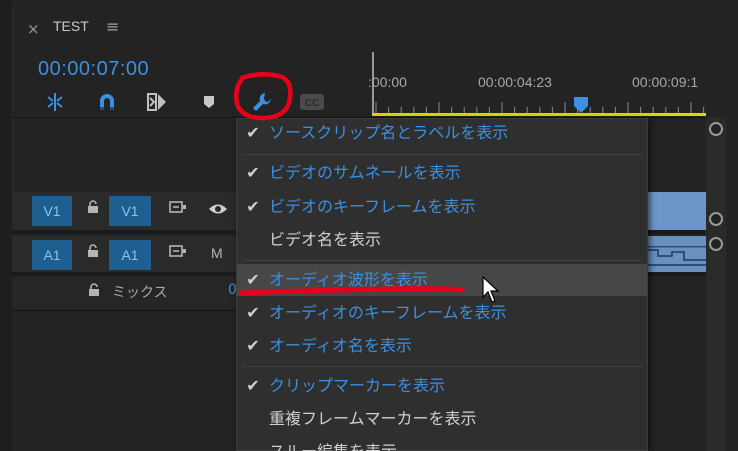 The height and width of the screenshot is (451, 738). What do you see at coordinates (218, 211) in the screenshot?
I see `eye-icon` at bounding box center [218, 211].